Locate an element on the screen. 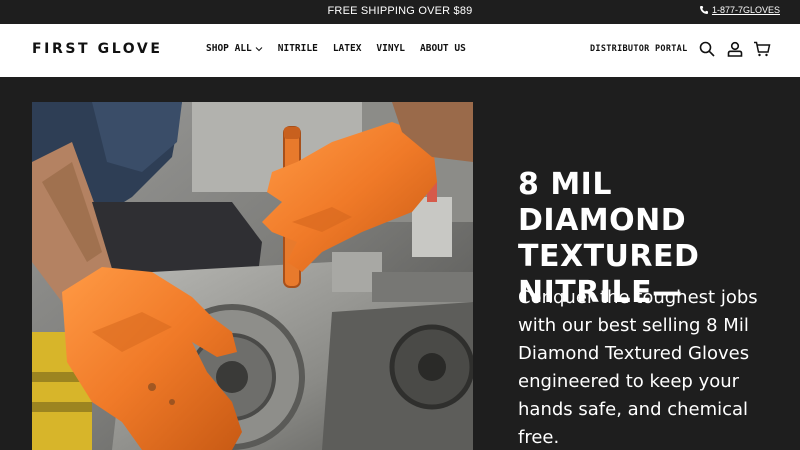 Image resolution: width=800 pixels, height=450 pixels. phone-link: 1-877-7GLOVES is located at coordinates (739, 10).